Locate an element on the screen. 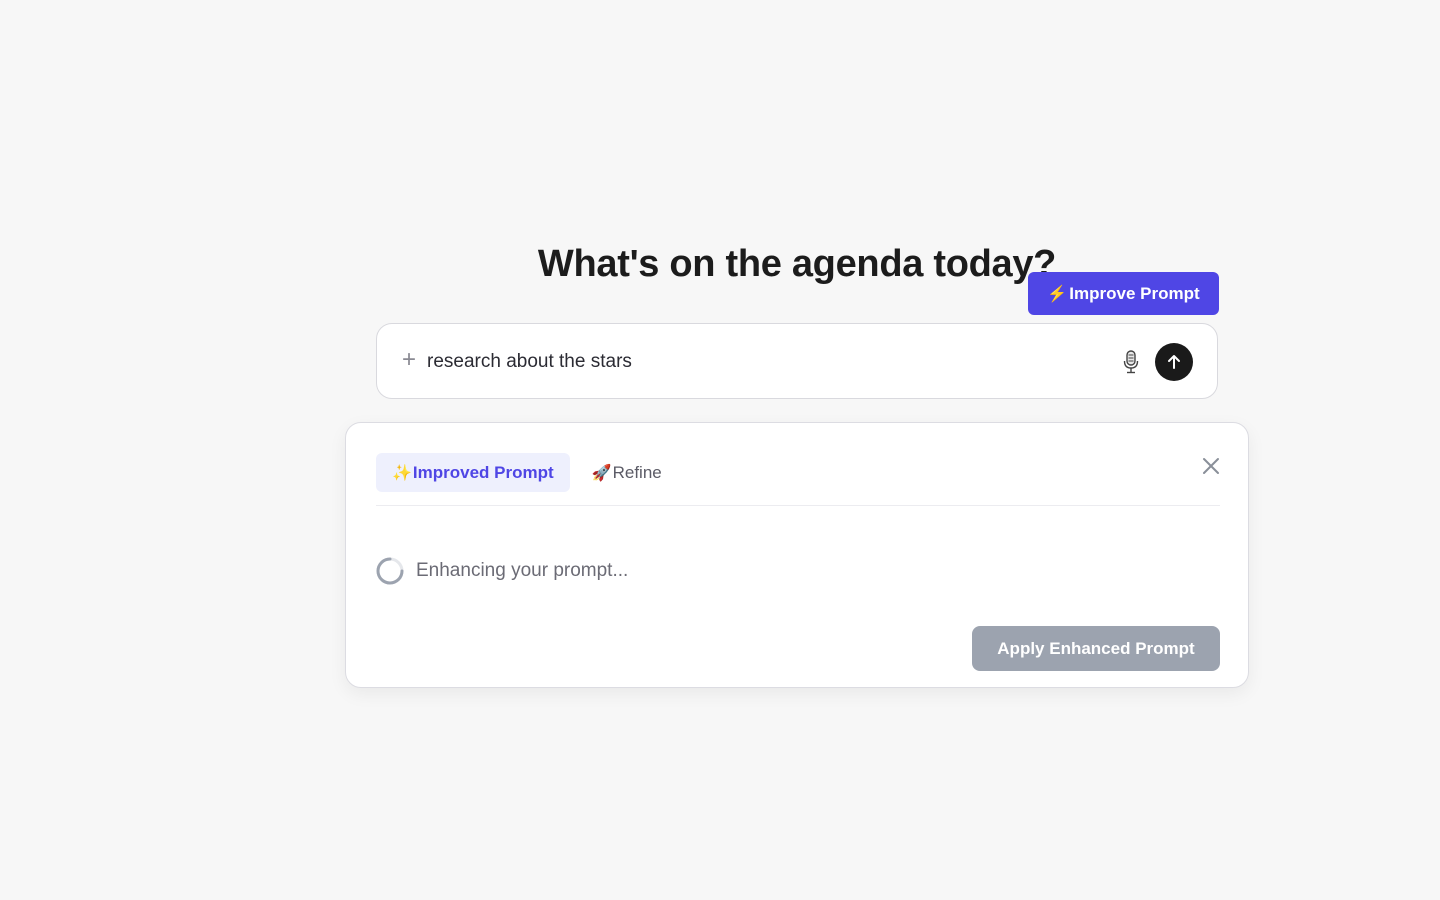 Image resolution: width=1440 pixels, height=900 pixels. tab-label: Refine is located at coordinates (637, 472).